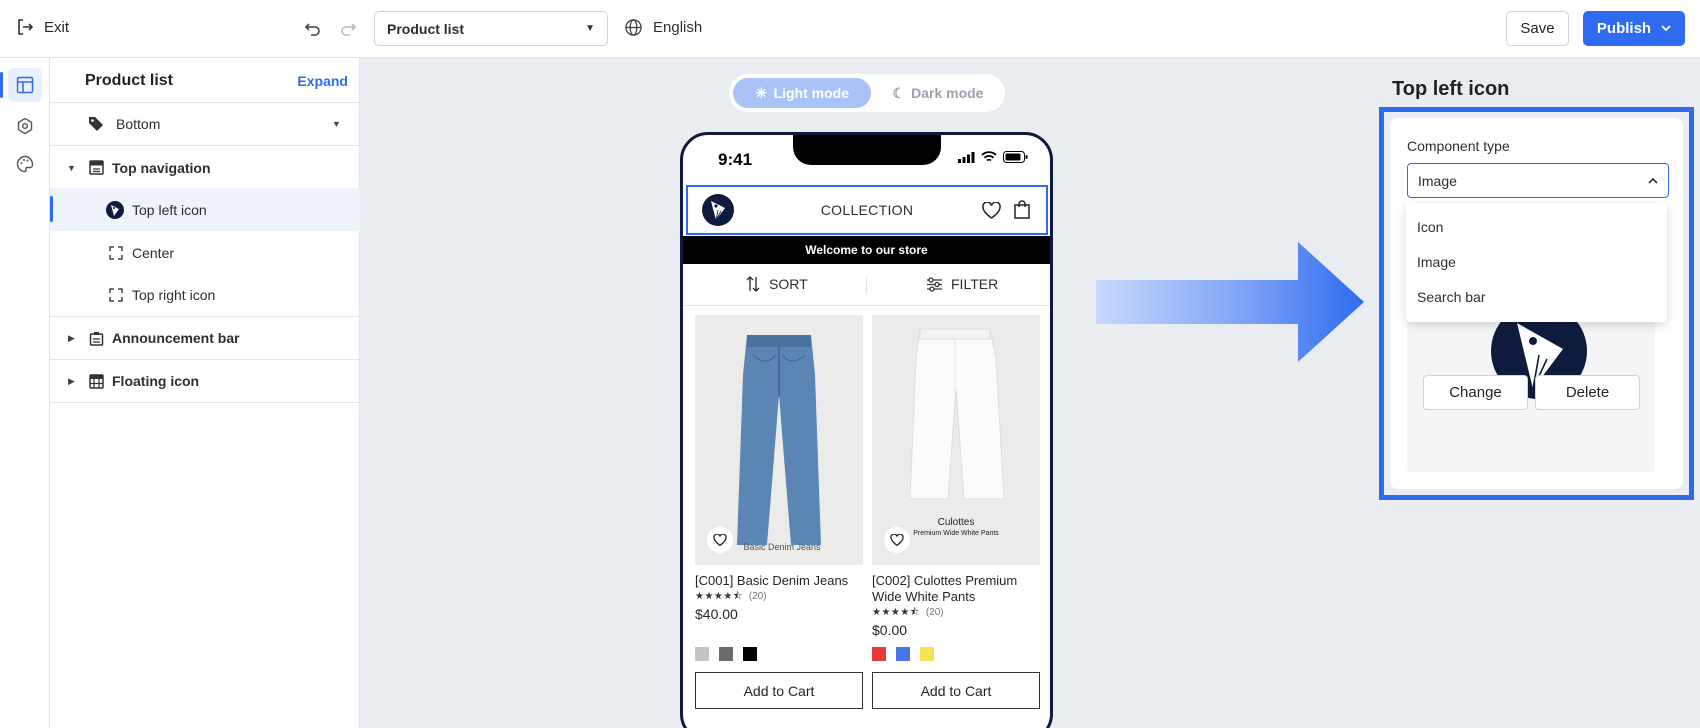 This screenshot has width=1700, height=728. Describe the element at coordinates (205, 124) in the screenshot. I see `tree-item-bottom: Bottom ▼` at that location.